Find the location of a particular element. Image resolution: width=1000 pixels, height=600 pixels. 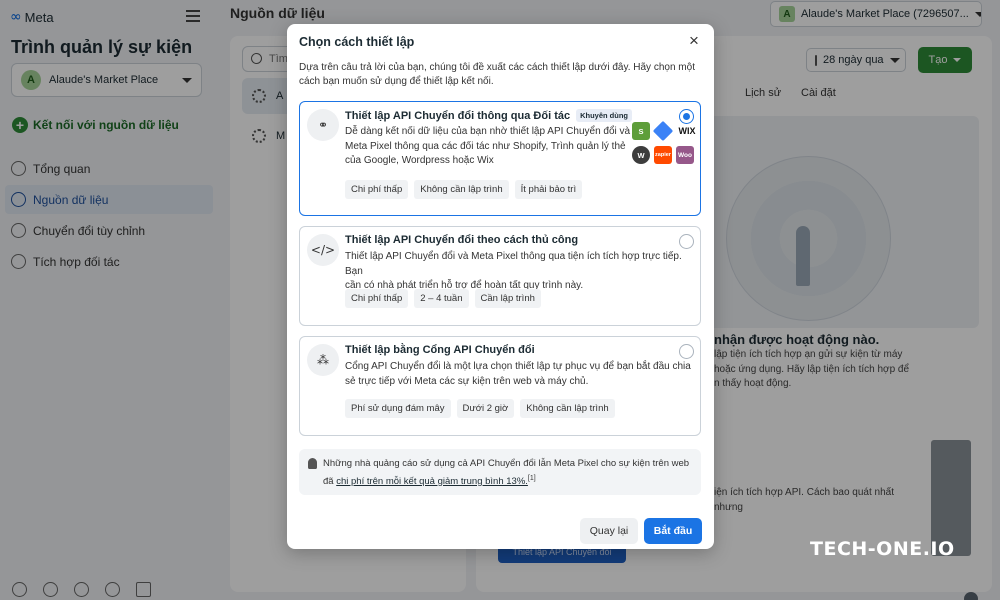

option-title-text: Thiết lập bằng Cổng API Chuyển đổi is located at coordinates (440, 350).